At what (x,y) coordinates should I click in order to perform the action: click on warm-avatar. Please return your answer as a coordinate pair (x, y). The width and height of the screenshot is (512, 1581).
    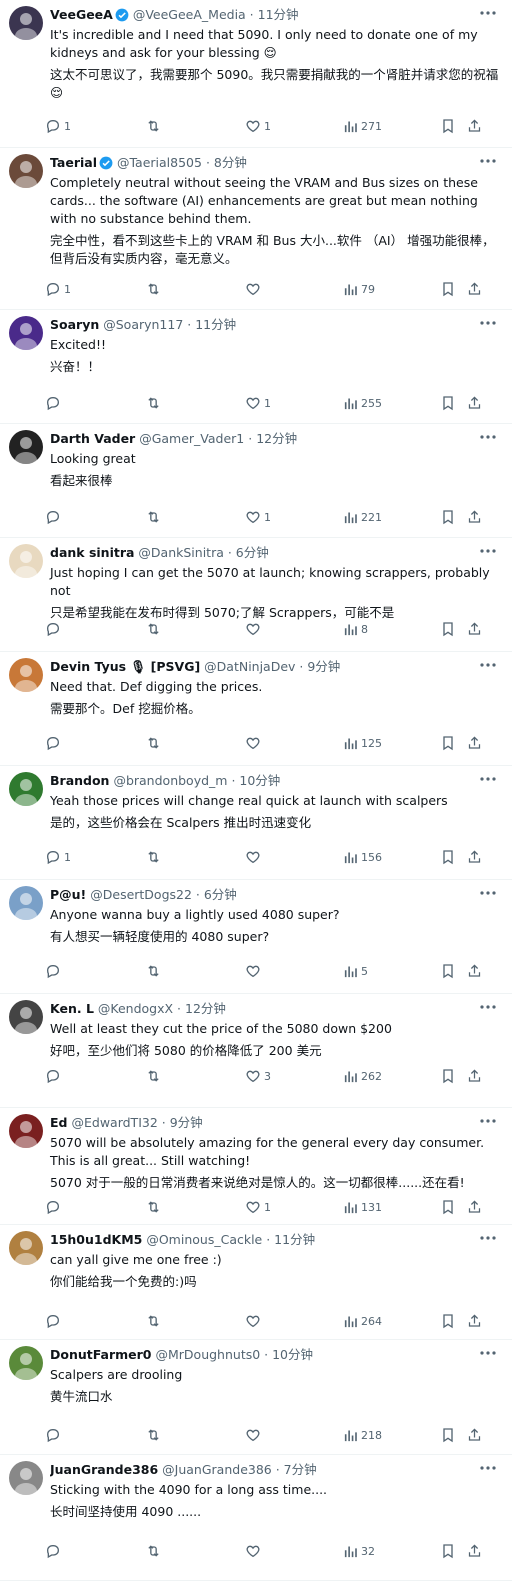
    Looking at the image, I should click on (26, 1248).